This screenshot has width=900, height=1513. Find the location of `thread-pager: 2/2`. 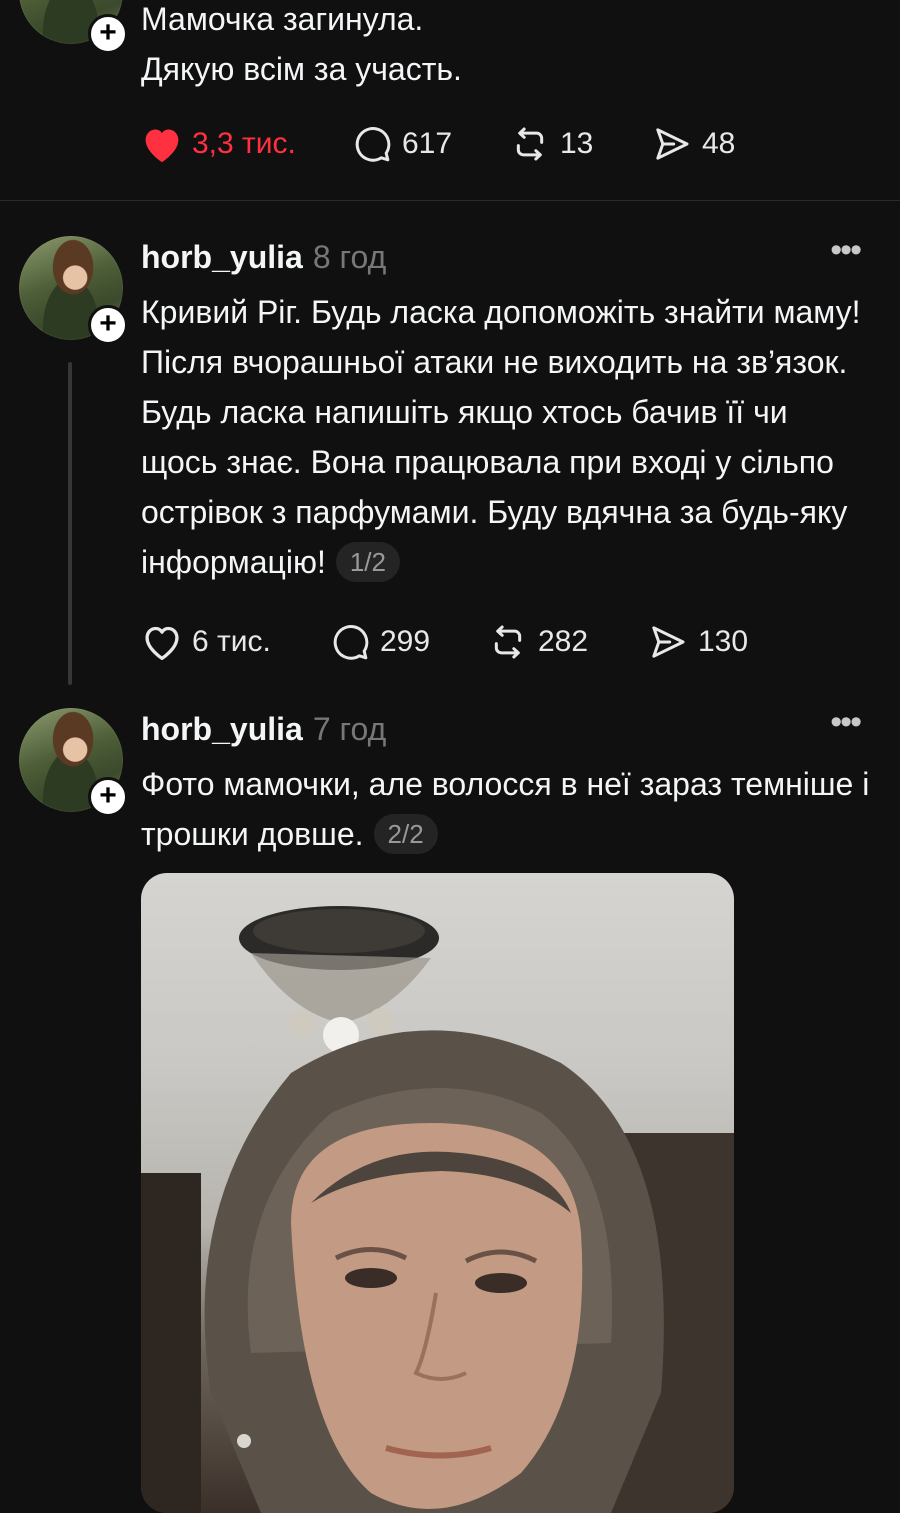

thread-pager: 2/2 is located at coordinates (405, 833).